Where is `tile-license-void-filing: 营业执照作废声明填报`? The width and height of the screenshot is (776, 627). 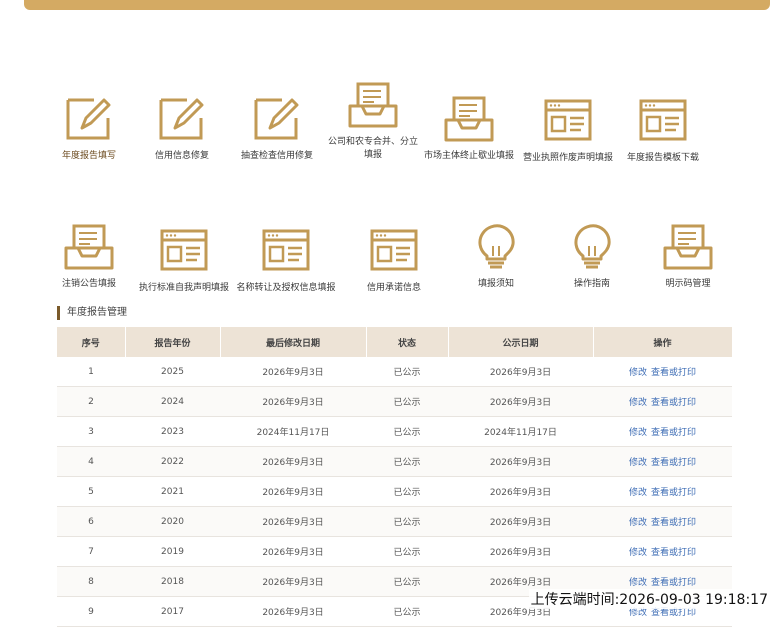 tile-license-void-filing: 营业执照作废声明填报 is located at coordinates (568, 130).